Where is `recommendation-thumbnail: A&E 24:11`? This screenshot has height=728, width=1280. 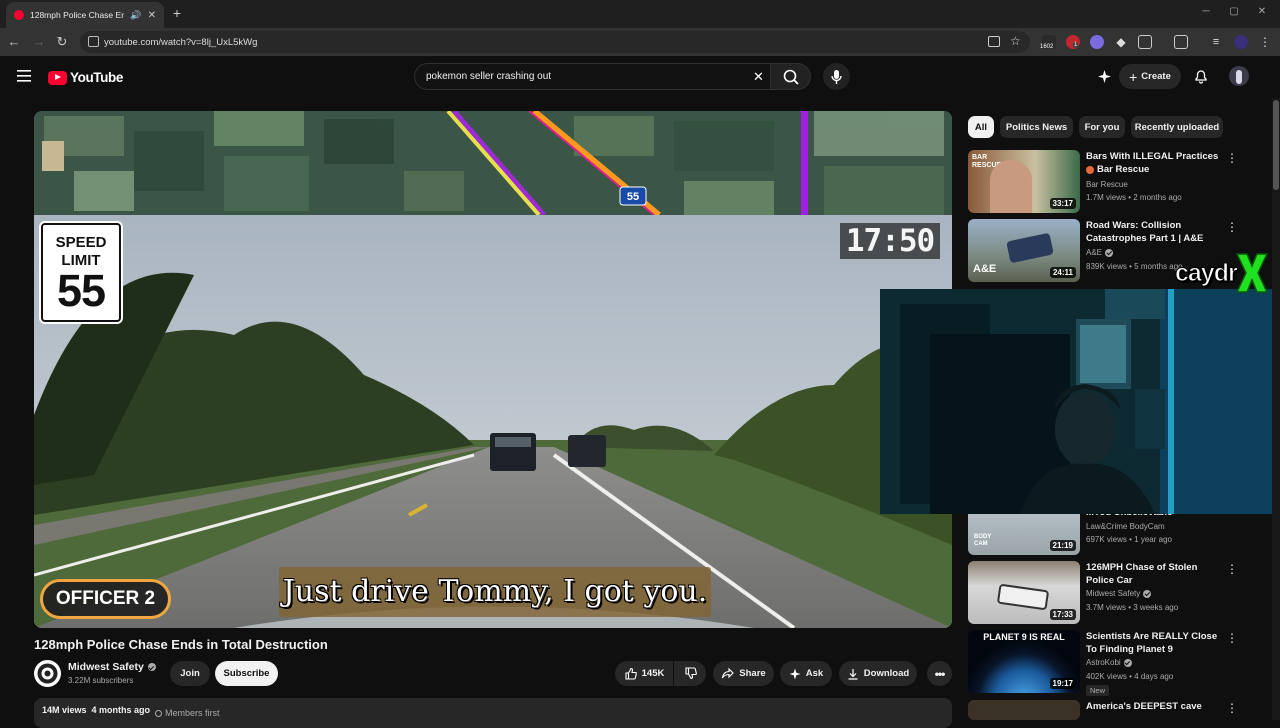
recommendation-thumbnail: A&E 24:11 is located at coordinates (1024, 250).